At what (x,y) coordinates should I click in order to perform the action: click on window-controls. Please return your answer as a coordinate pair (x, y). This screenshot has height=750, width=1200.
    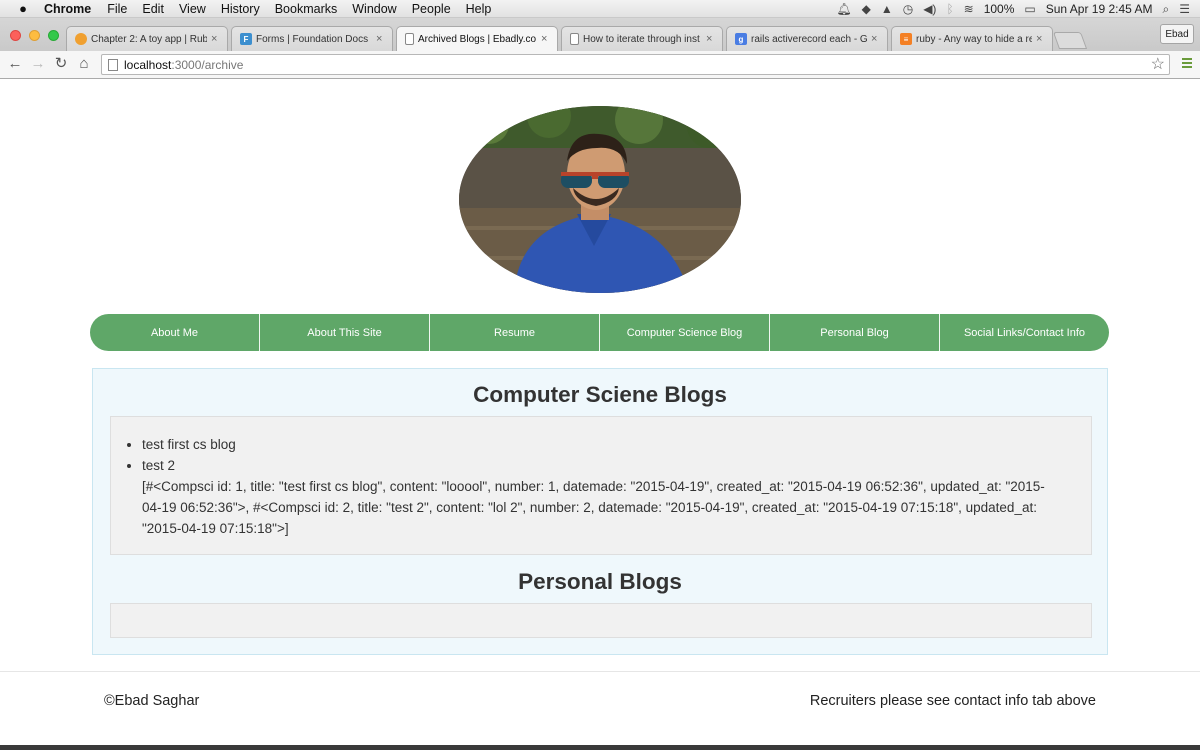
    Looking at the image, I should click on (34, 35).